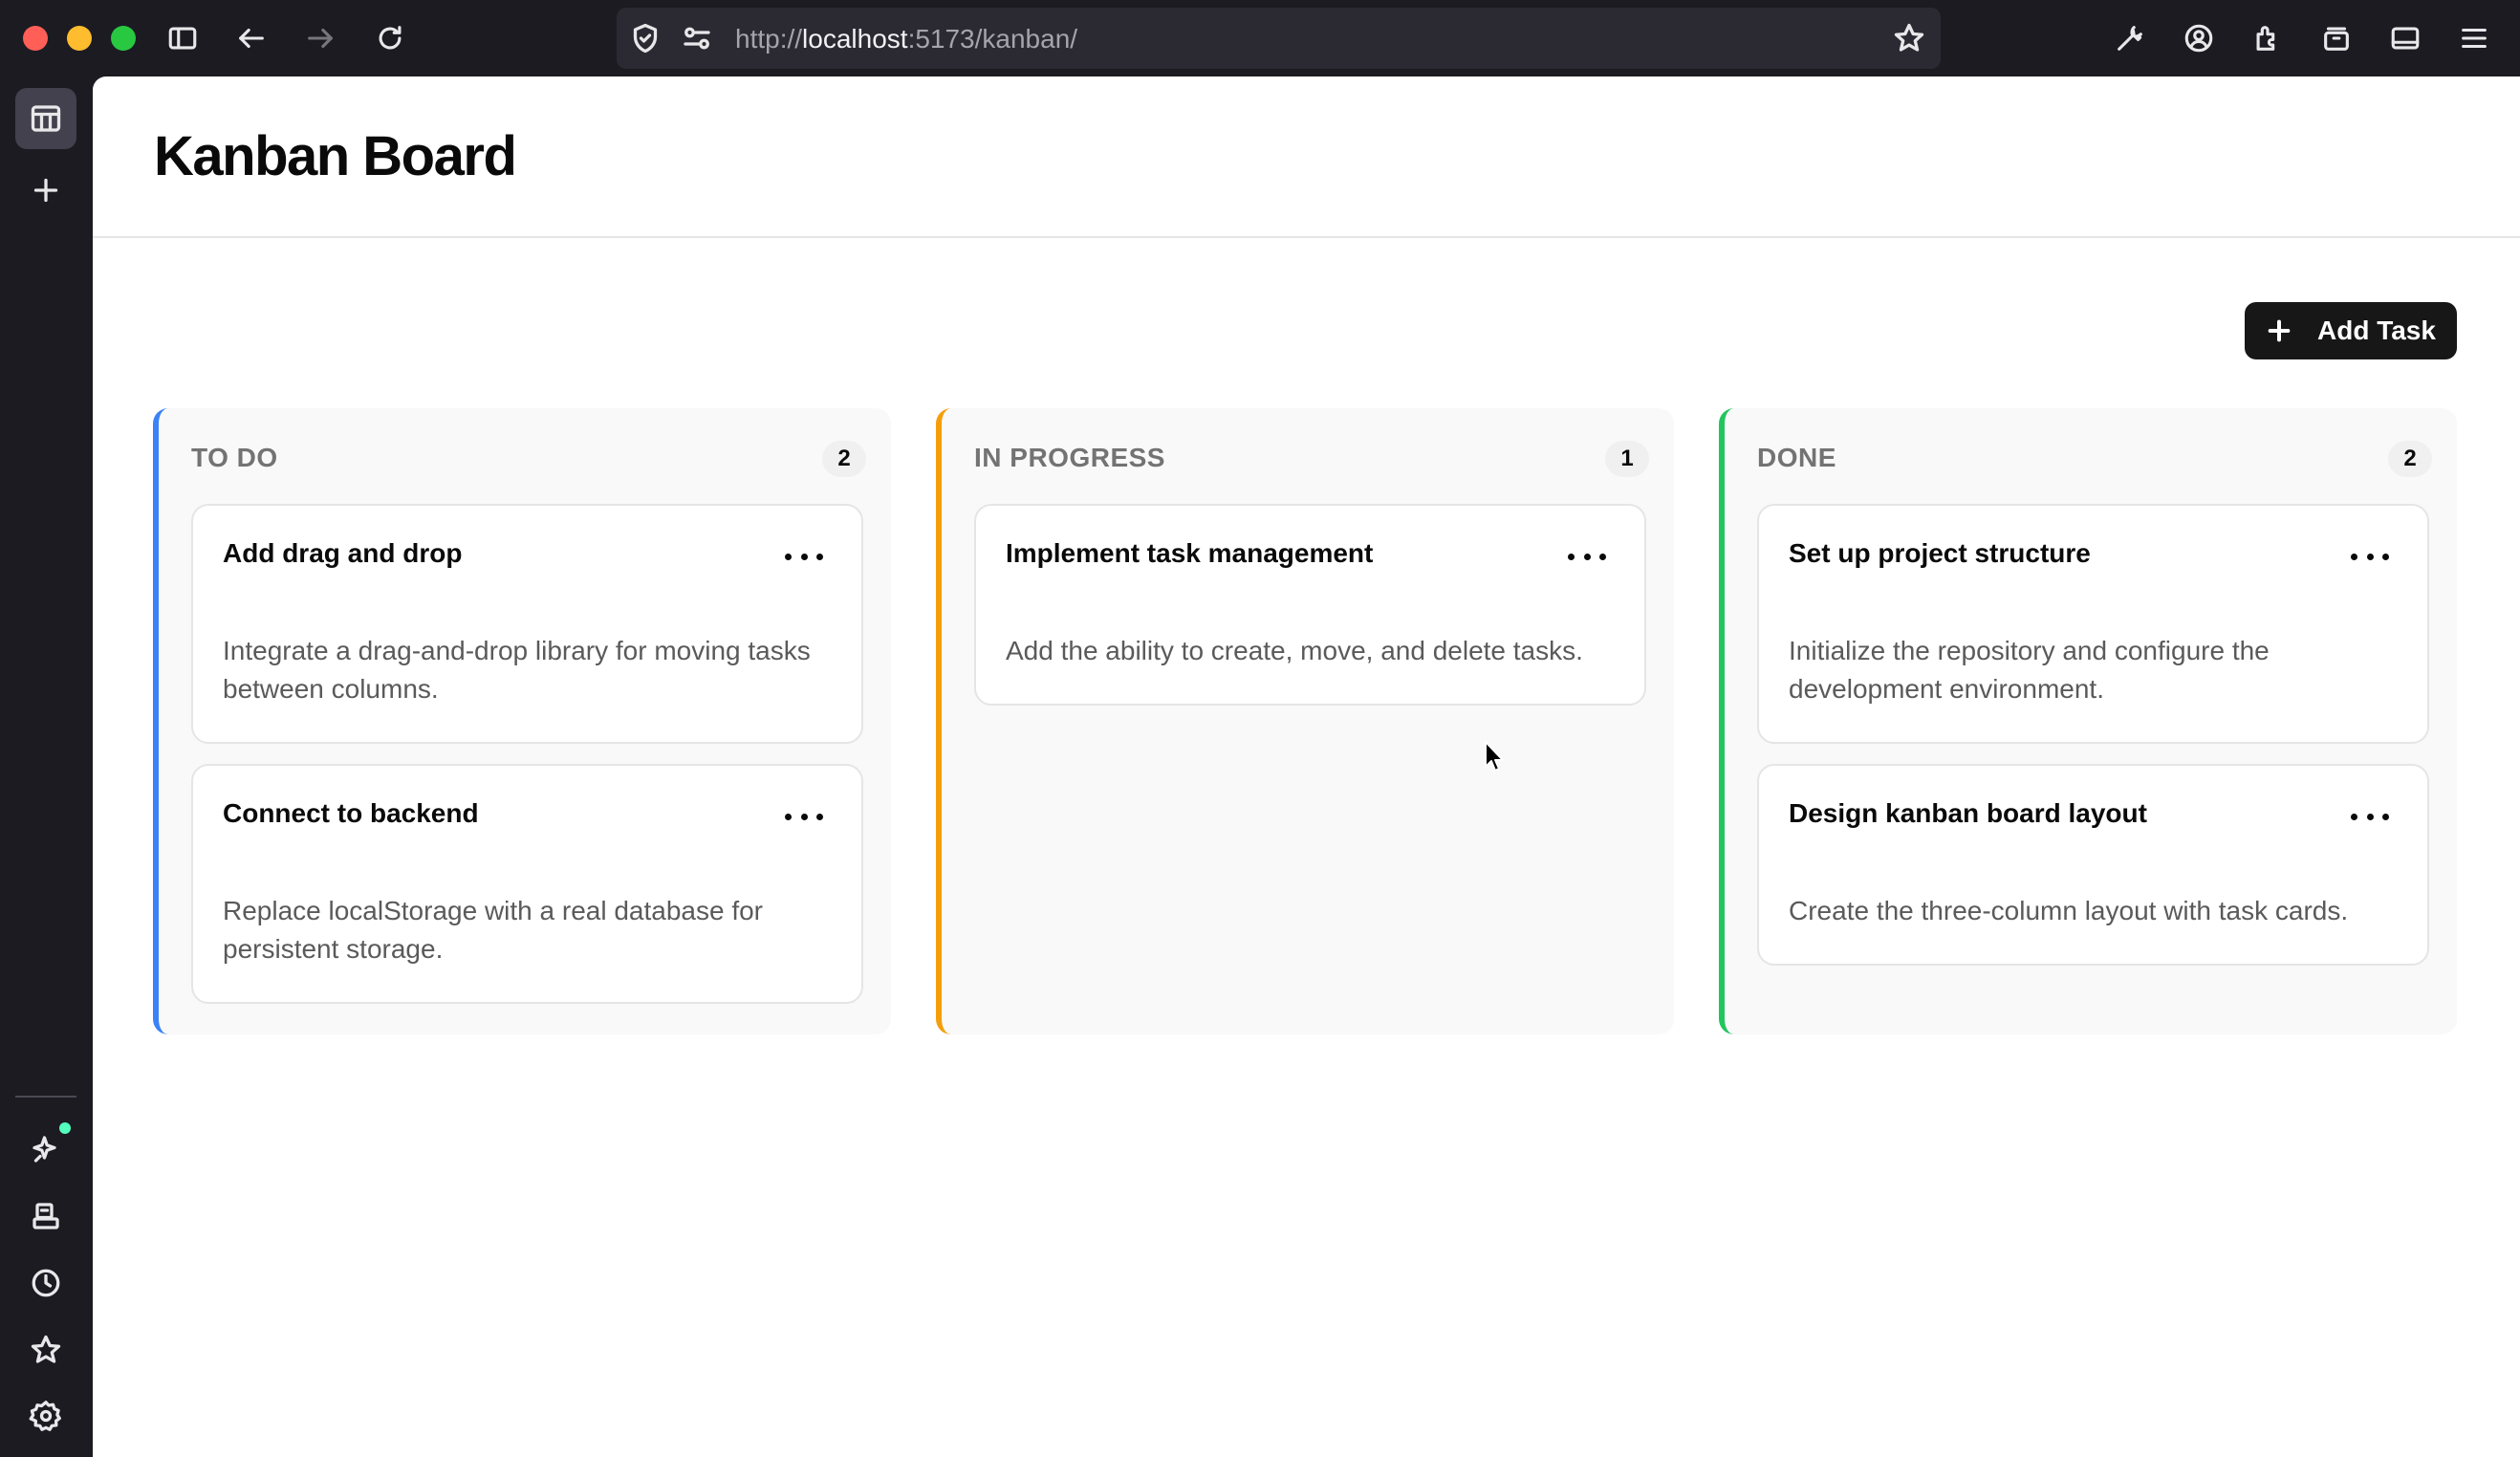 The image size is (2520, 1457). I want to click on wrench-icon, so click(2130, 38).